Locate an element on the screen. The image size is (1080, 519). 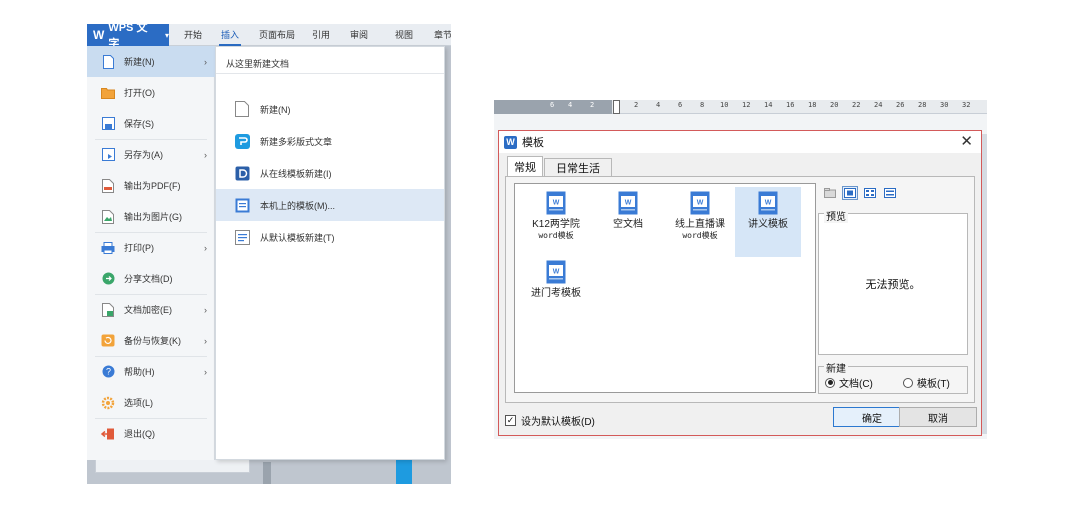
radio-template: 模板(T) is located at coordinates (926, 382).